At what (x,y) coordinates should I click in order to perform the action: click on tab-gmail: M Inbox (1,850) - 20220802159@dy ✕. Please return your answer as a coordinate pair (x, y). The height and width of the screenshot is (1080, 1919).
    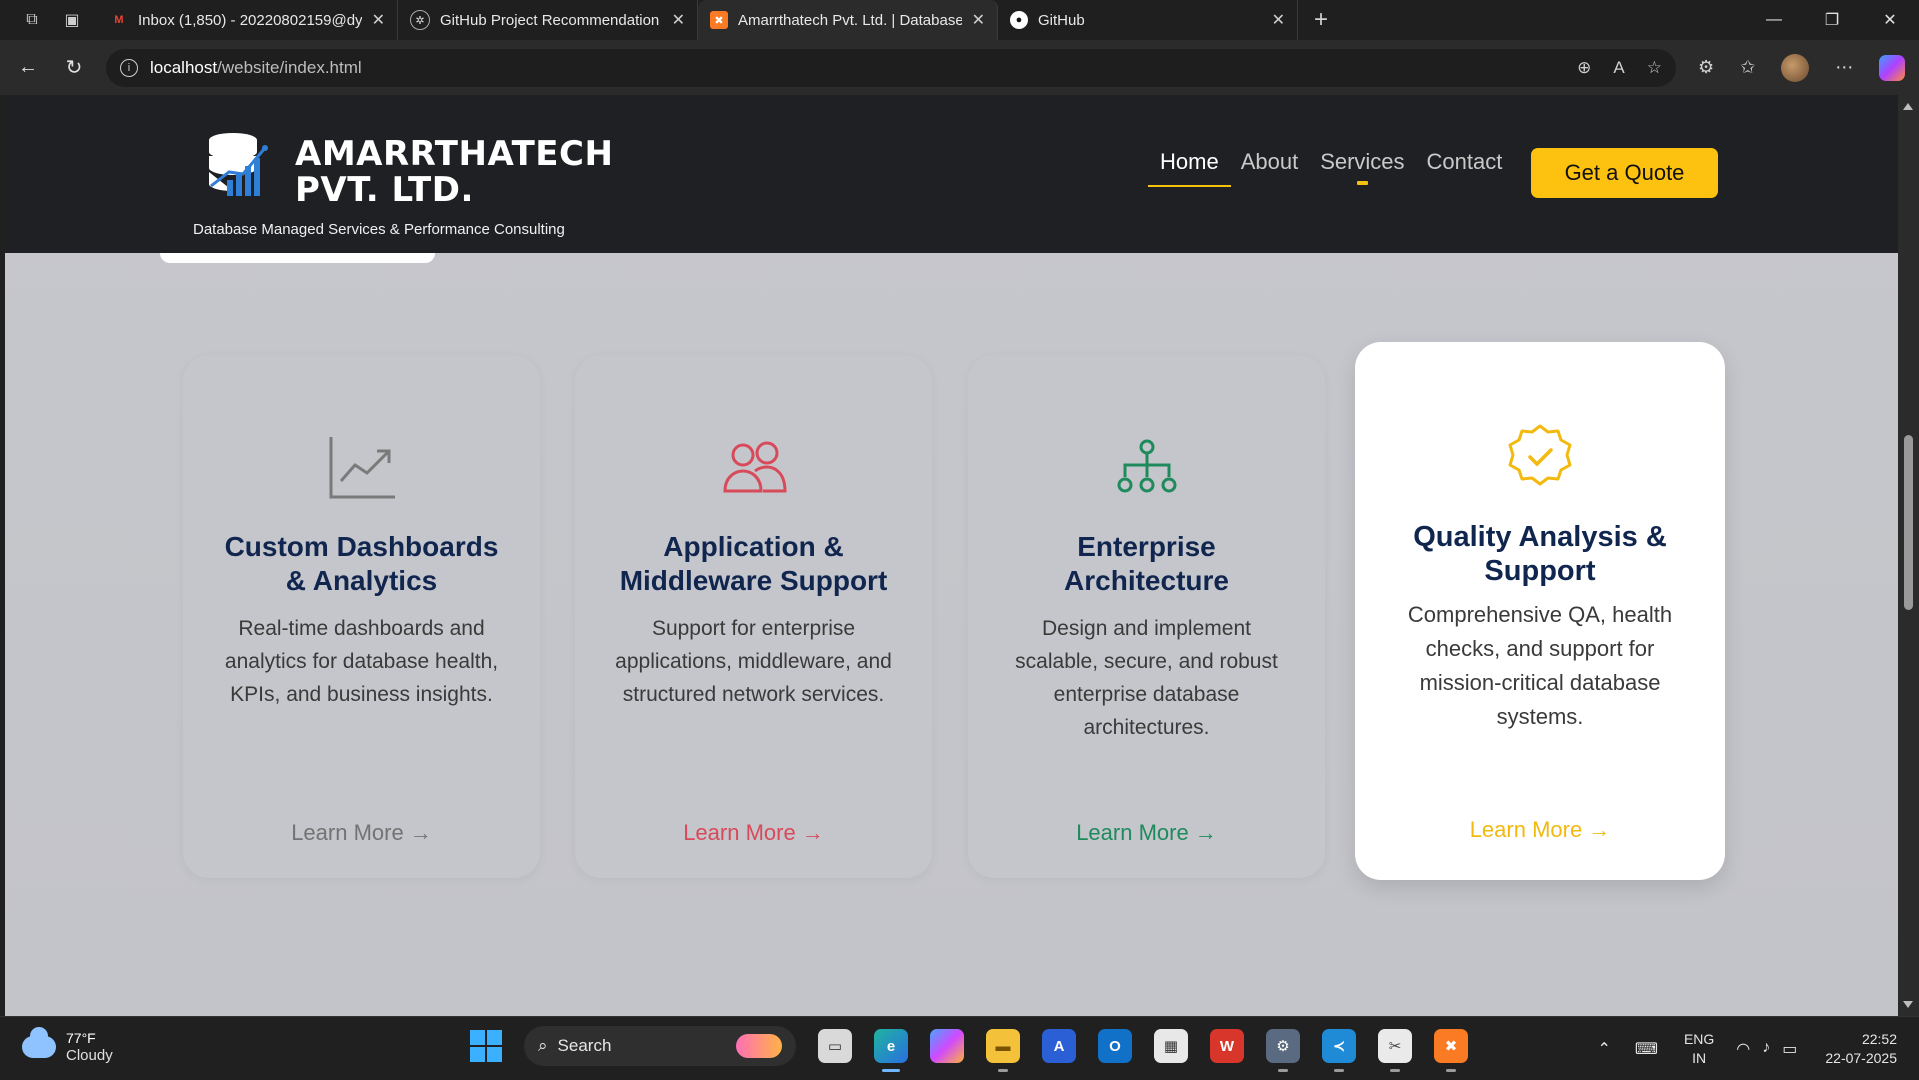
    Looking at the image, I should click on (248, 20).